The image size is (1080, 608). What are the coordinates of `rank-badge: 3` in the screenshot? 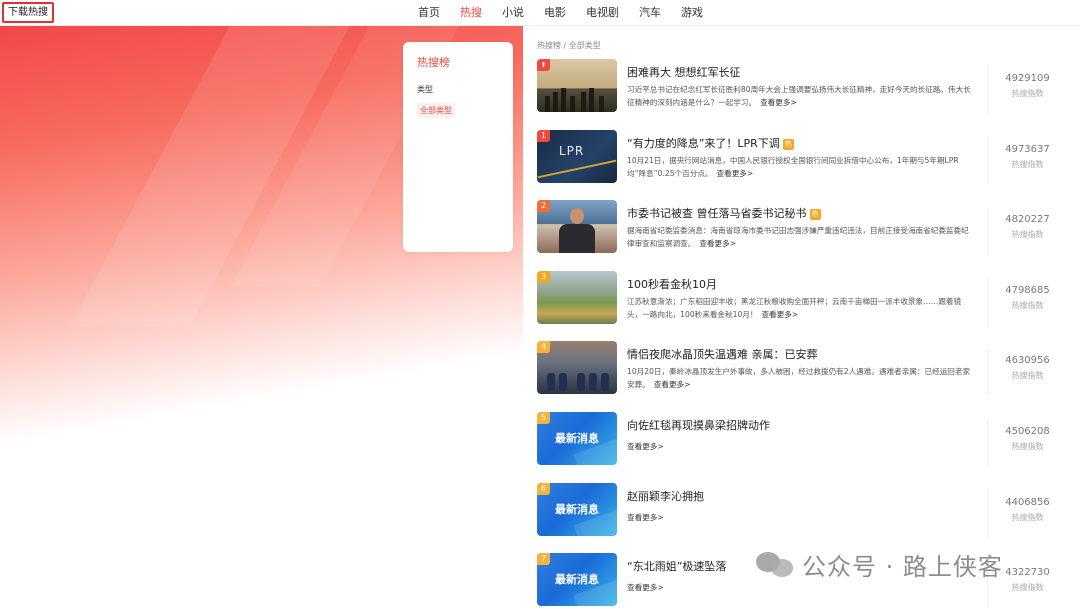 It's located at (543, 276).